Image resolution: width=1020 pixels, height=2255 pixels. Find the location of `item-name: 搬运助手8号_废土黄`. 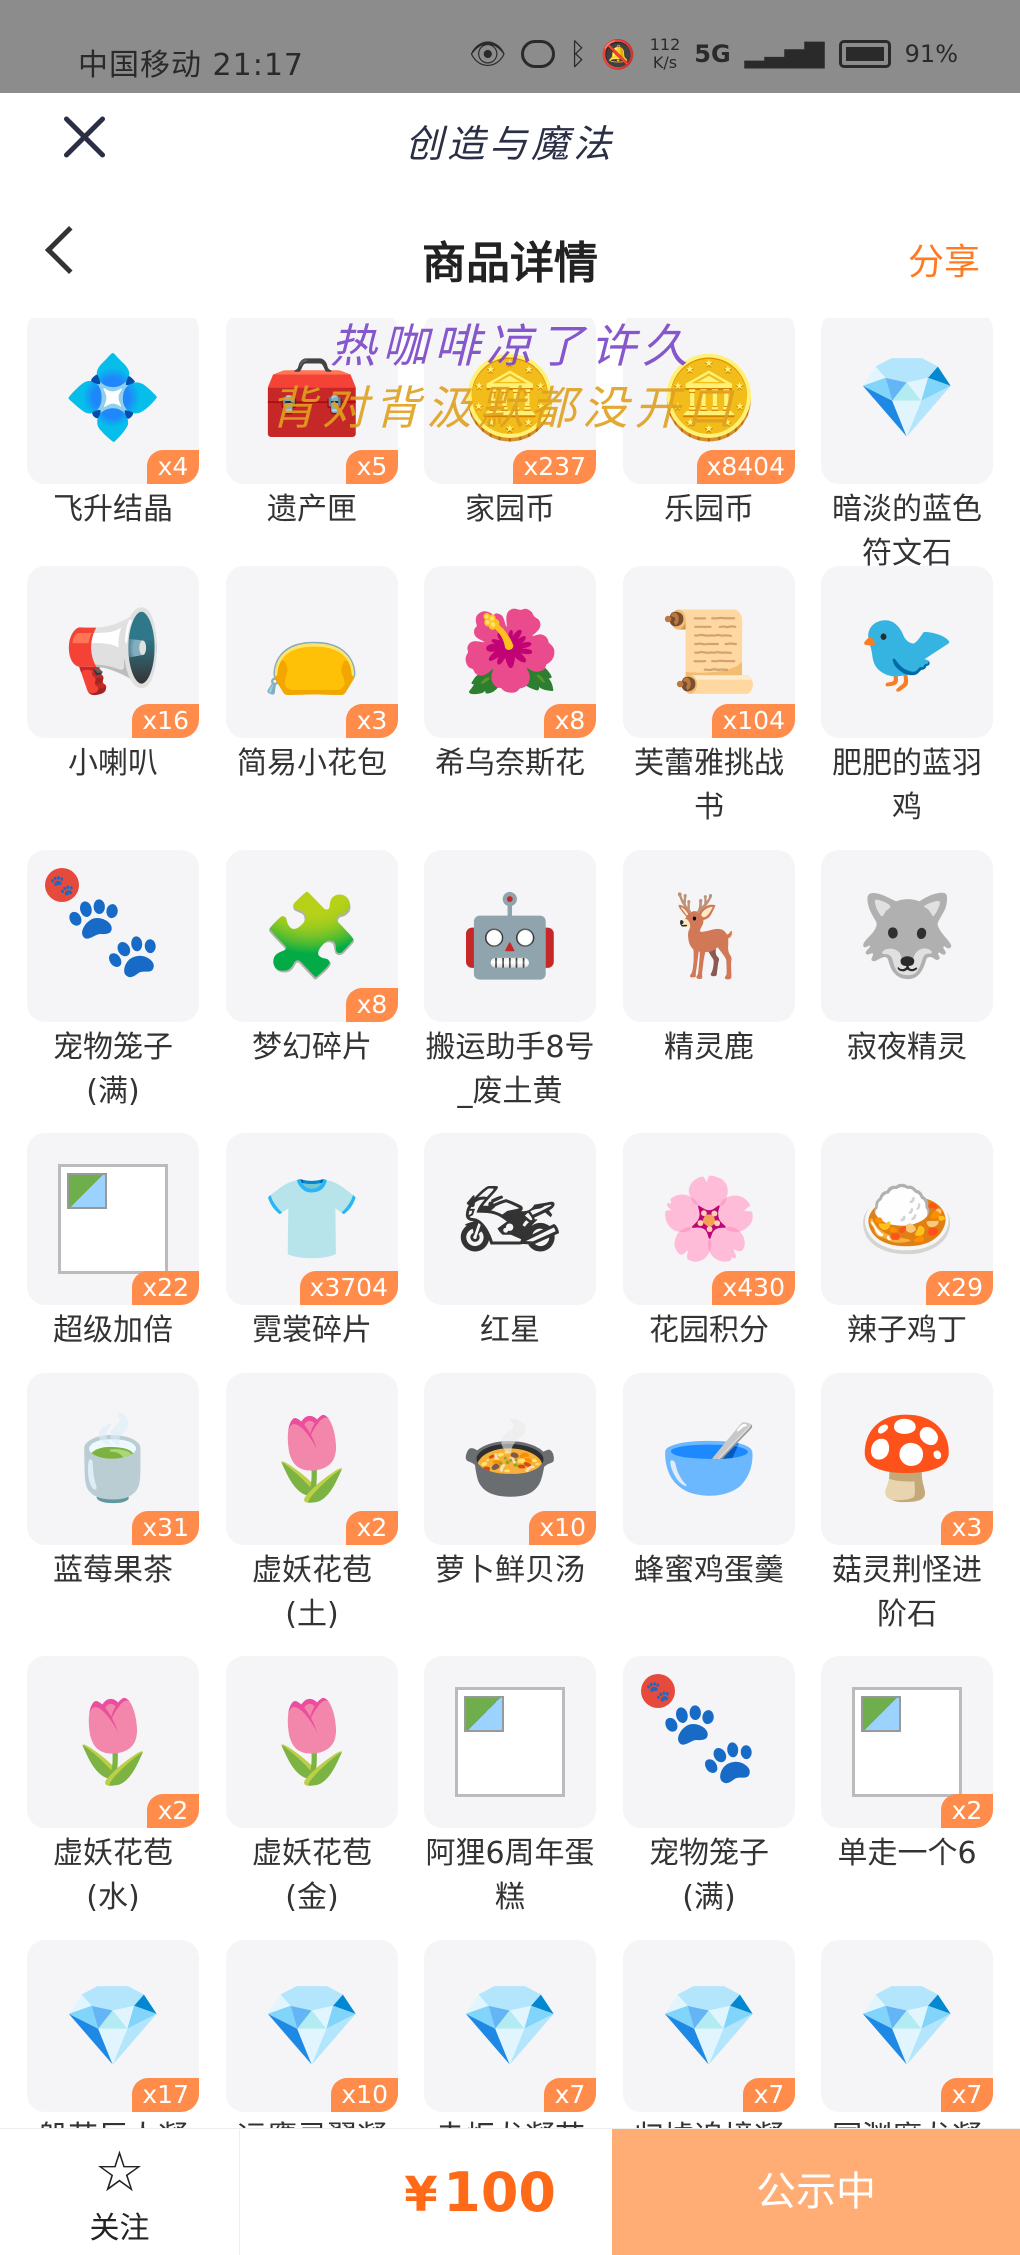

item-name: 搬运助手8号_废土黄 is located at coordinates (510, 1069).